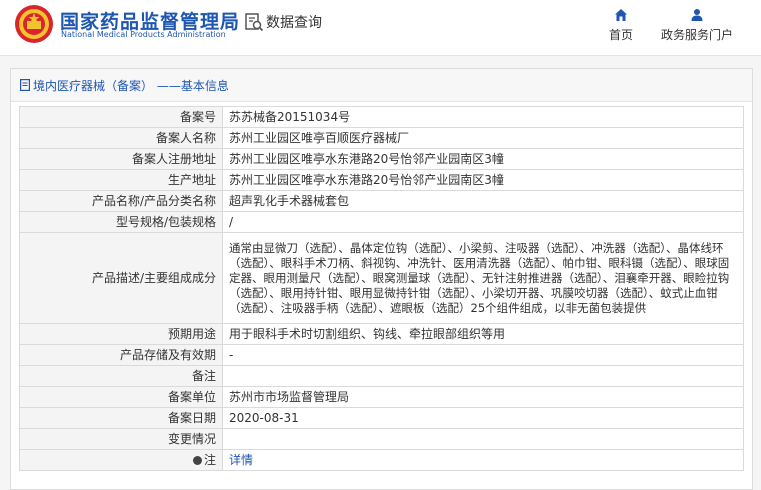 This screenshot has width=761, height=490. Describe the element at coordinates (25, 85) in the screenshot. I see `document-icon` at that location.